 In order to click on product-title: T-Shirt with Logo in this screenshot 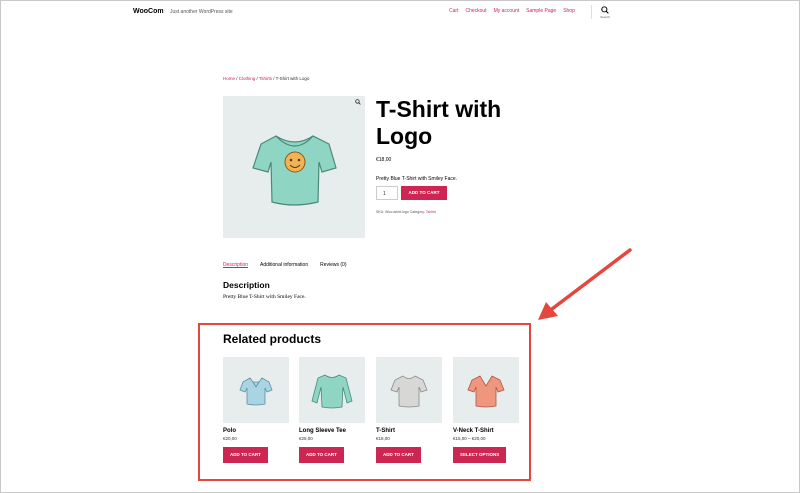, I will do `click(439, 122)`.